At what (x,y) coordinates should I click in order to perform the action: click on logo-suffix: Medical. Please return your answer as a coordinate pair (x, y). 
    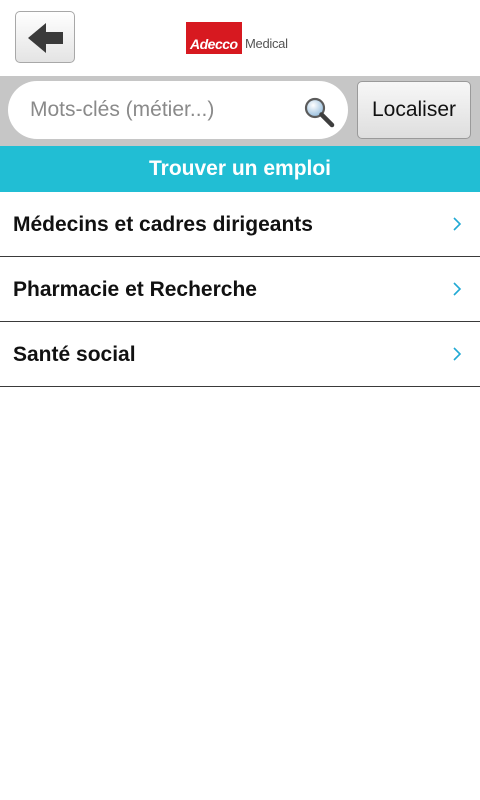
    Looking at the image, I should click on (266, 43).